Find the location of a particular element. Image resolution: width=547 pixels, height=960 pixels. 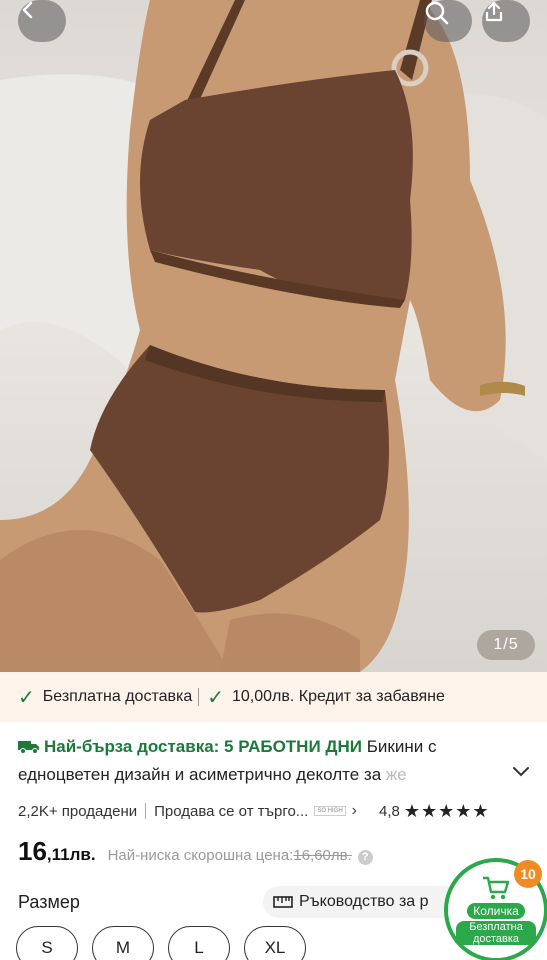

benefit-free-shipping-label: Безплатна доставка is located at coordinates (117, 696).